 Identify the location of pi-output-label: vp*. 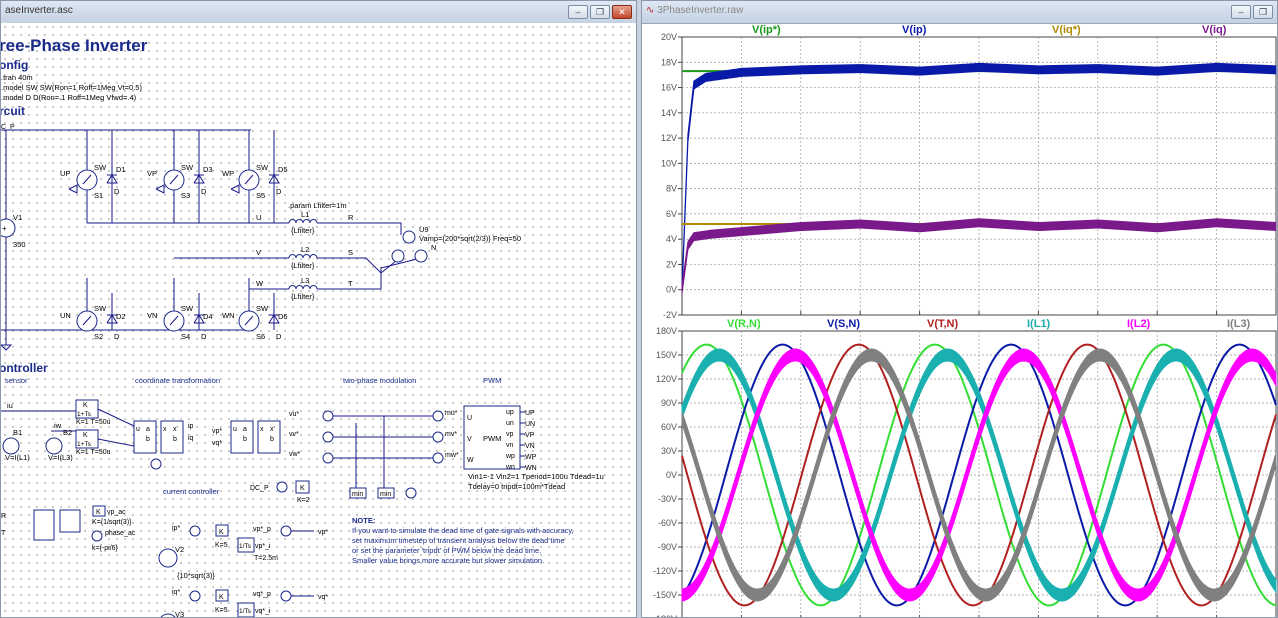
(323, 532).